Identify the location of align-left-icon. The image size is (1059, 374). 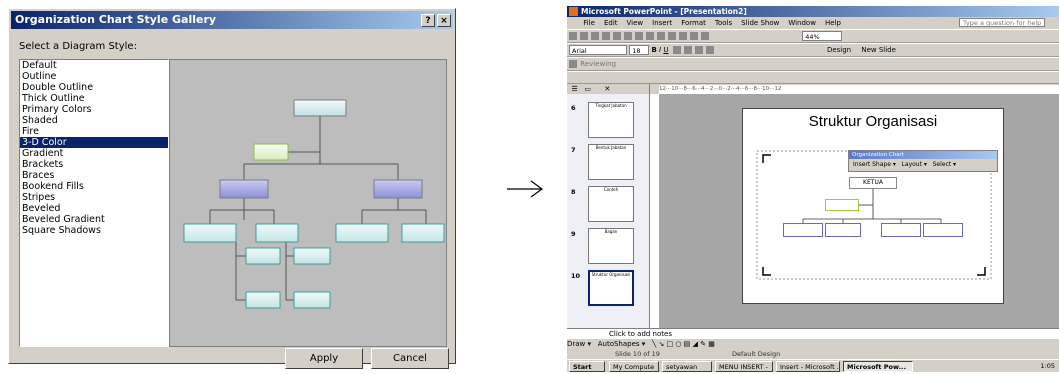
(676, 50).